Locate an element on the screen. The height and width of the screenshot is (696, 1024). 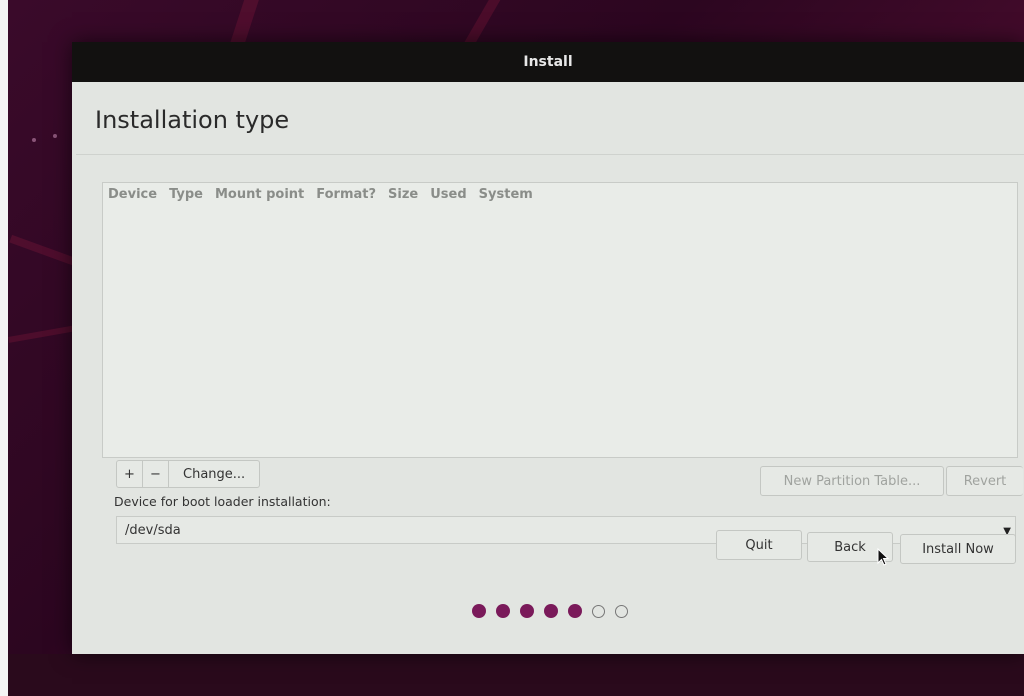
boot-loader-selected-value: /dev/sda is located at coordinates (153, 530).